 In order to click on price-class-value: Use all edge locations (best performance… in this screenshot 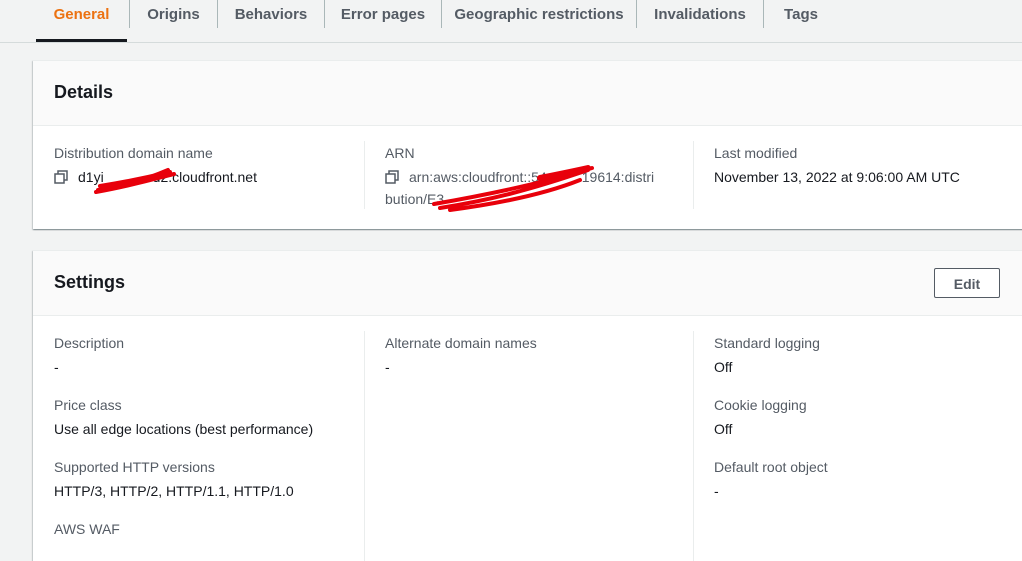, I will do `click(184, 429)`.